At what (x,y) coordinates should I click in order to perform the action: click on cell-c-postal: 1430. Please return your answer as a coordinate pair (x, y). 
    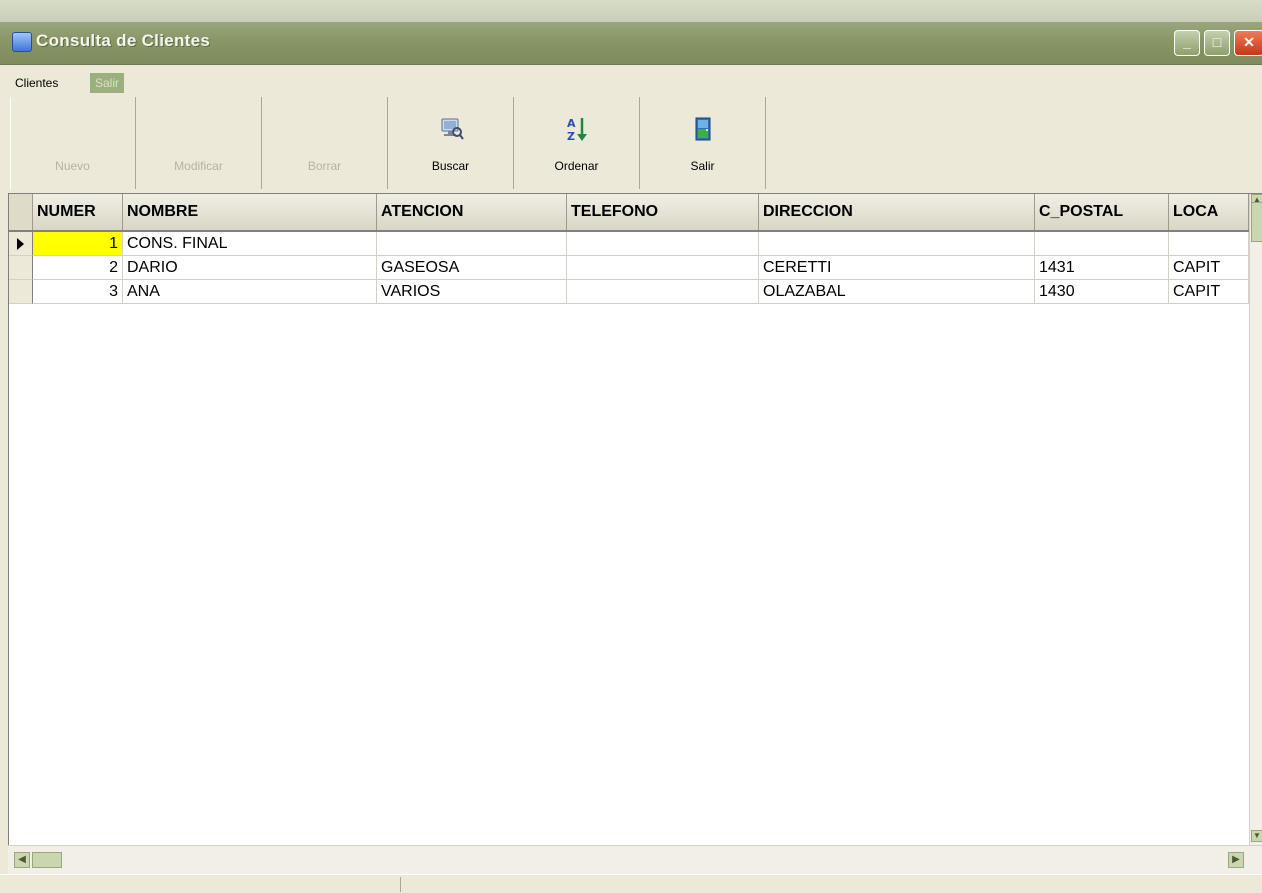
    Looking at the image, I should click on (1102, 292).